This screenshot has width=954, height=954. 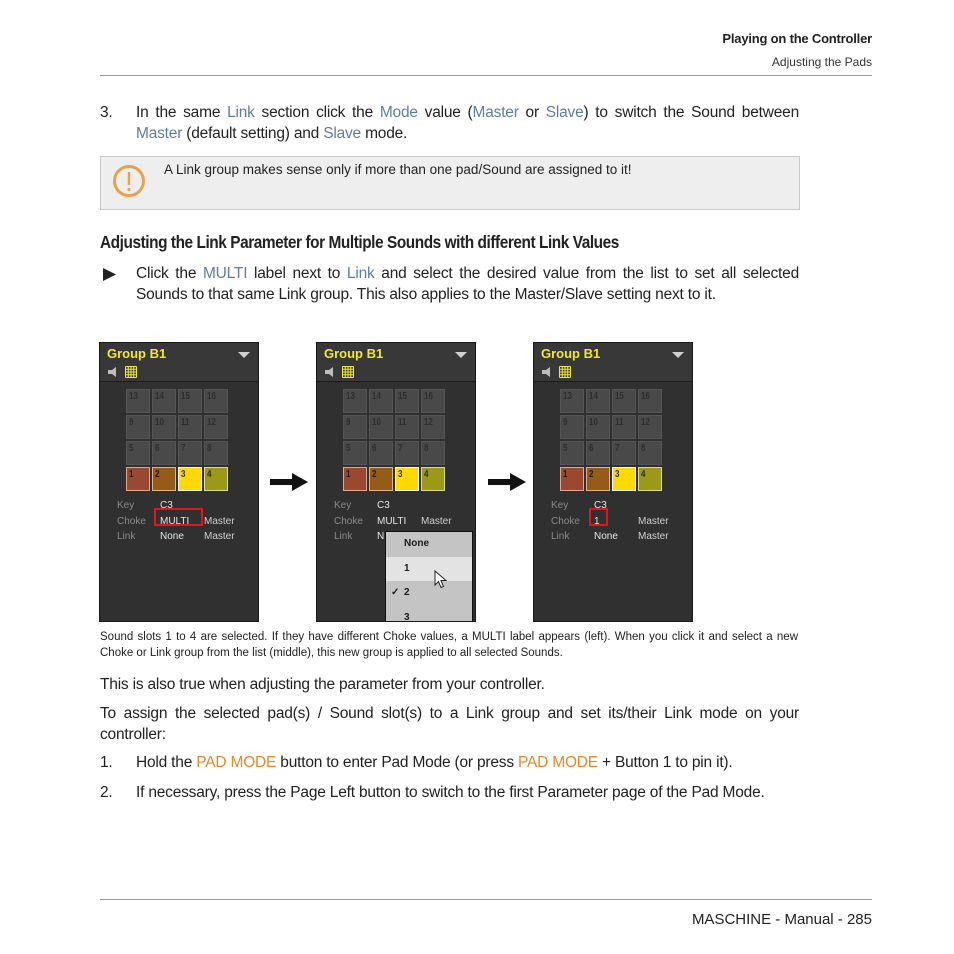 I want to click on param-label: Choke, so click(x=348, y=521).